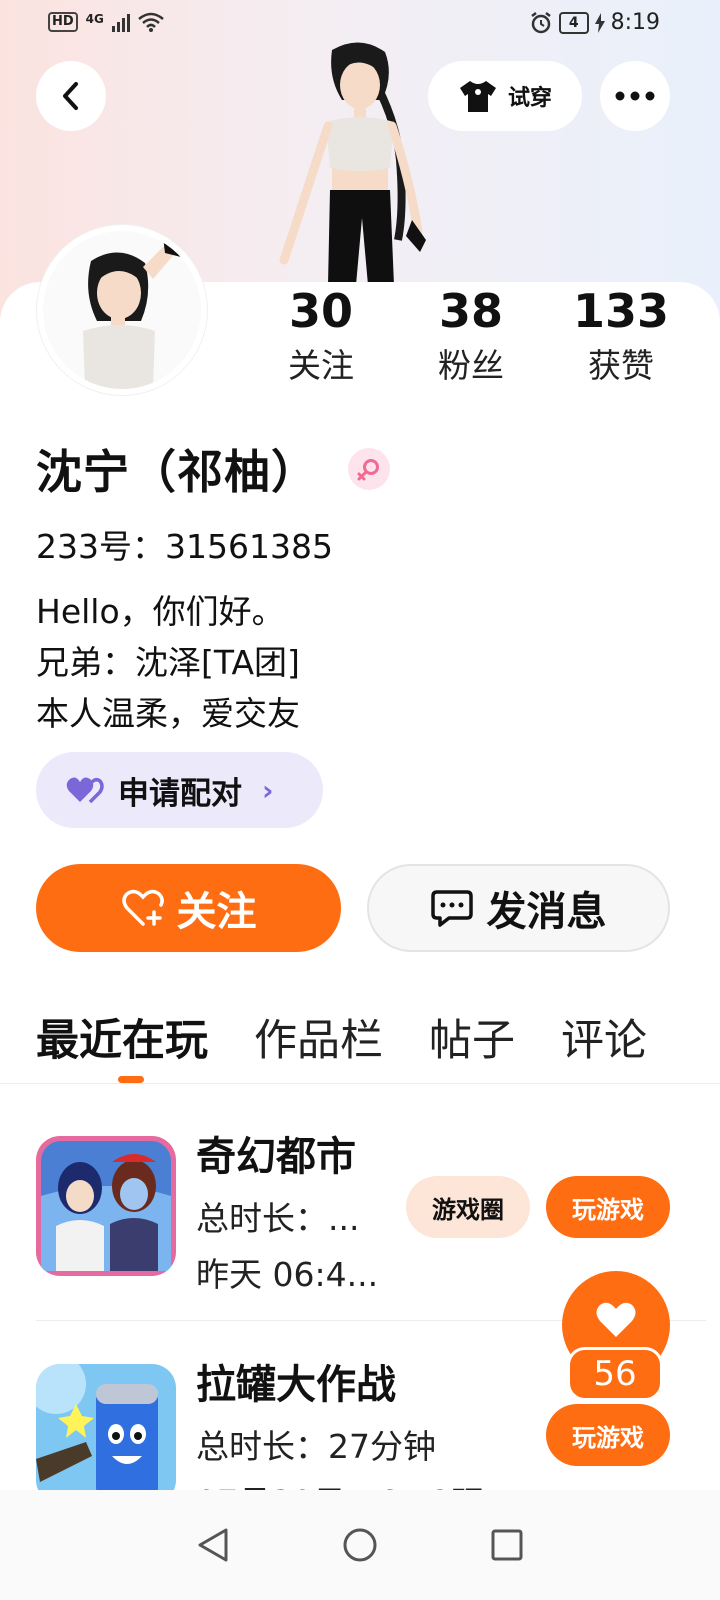 The image size is (720, 1600). I want to click on bio-line: Hello，你们好。, so click(160, 611).